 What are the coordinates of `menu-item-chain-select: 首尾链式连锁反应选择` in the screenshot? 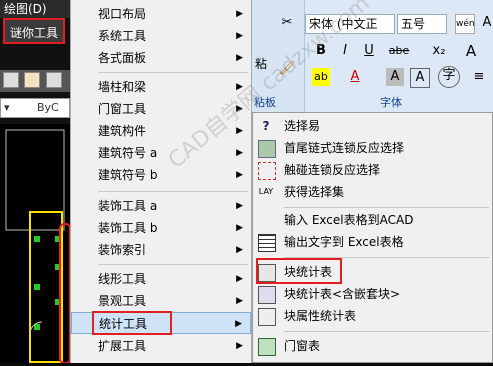 It's located at (372, 148).